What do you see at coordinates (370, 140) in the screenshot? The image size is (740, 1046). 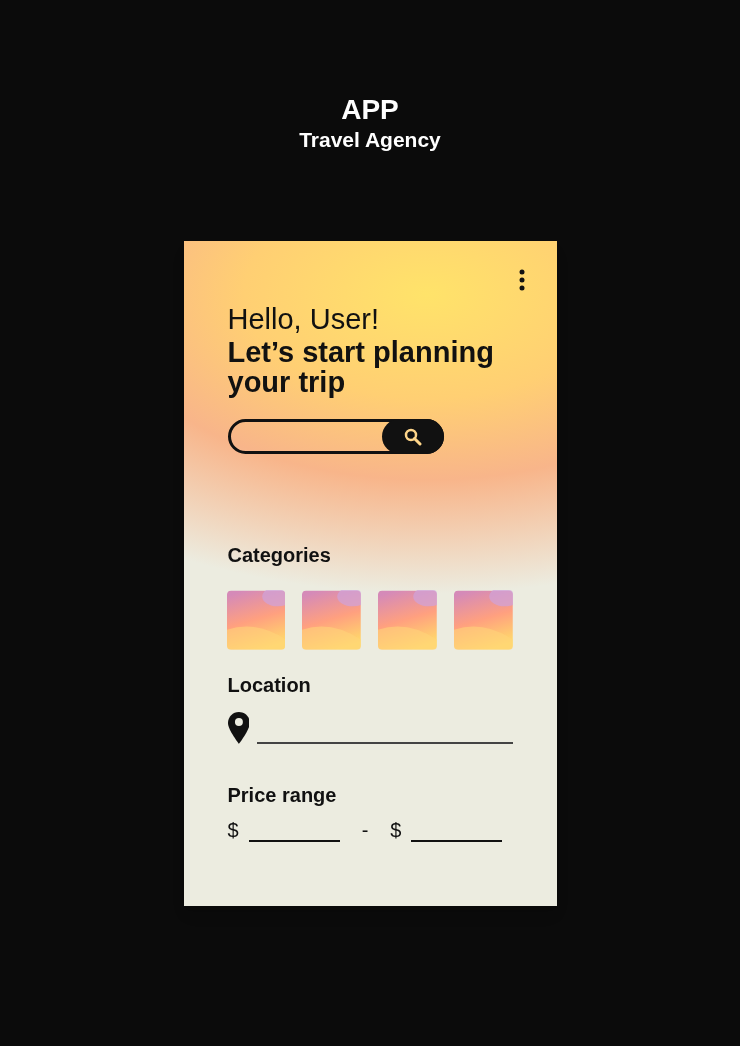 I see `poster-subtitle: Travel Agency` at bounding box center [370, 140].